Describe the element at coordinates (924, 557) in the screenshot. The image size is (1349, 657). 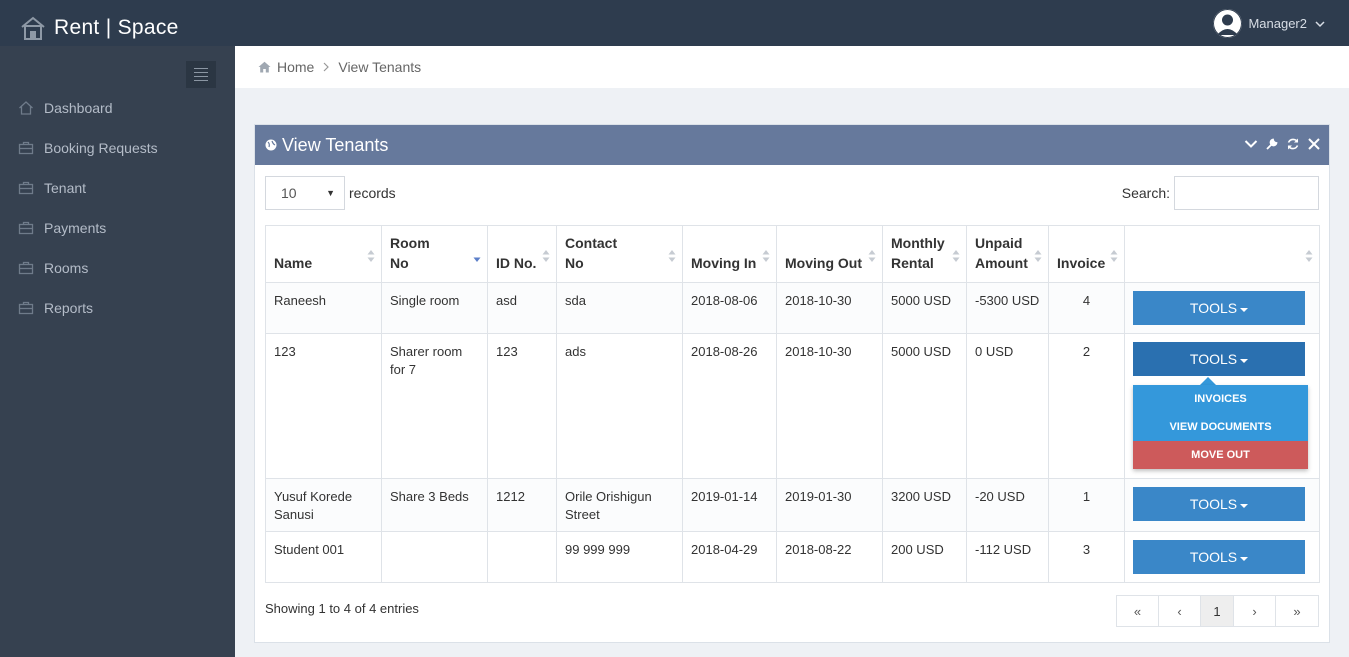
I see `cell-rental: 200 USD` at that location.